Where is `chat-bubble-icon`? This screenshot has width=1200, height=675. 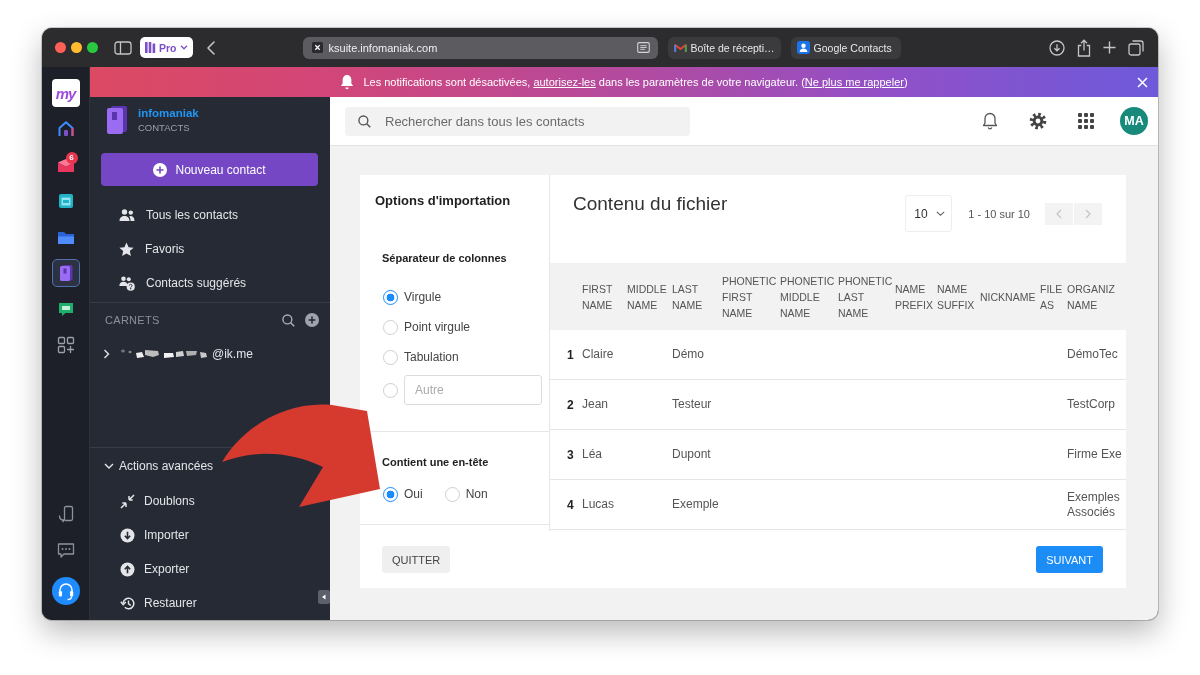 chat-bubble-icon is located at coordinates (65, 309).